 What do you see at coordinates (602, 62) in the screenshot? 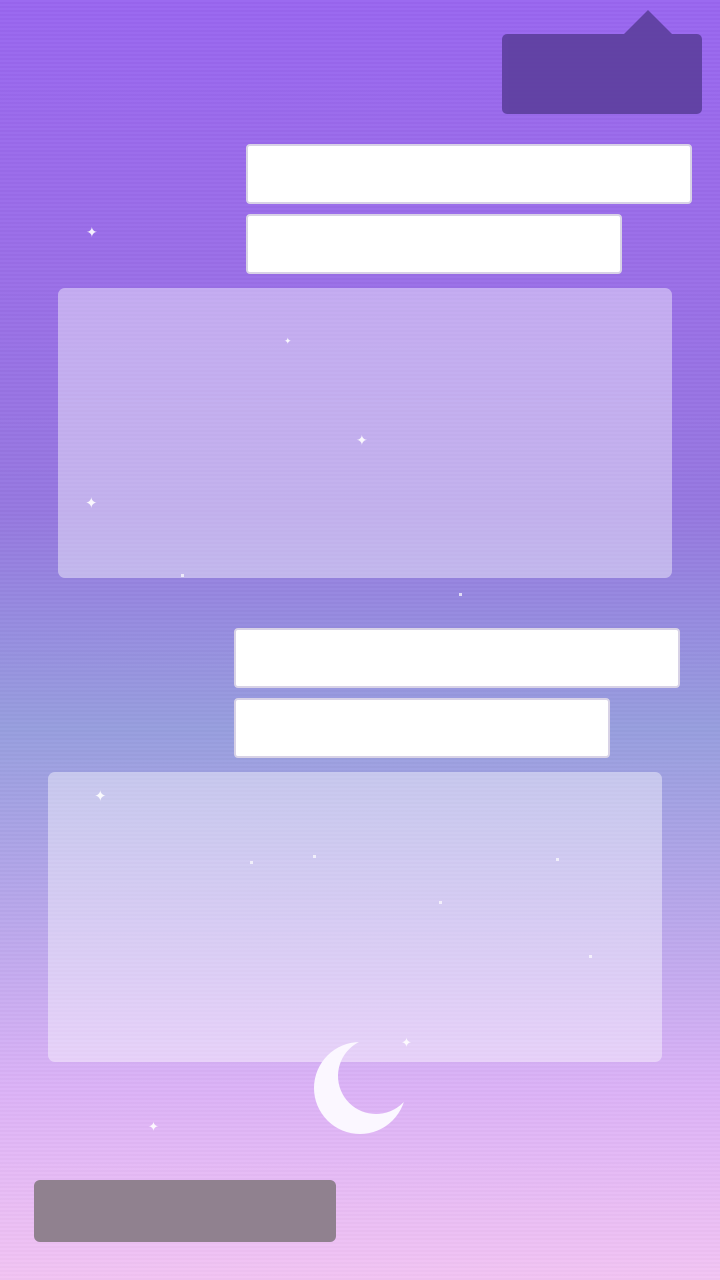
I see `tooltip-bubble` at bounding box center [602, 62].